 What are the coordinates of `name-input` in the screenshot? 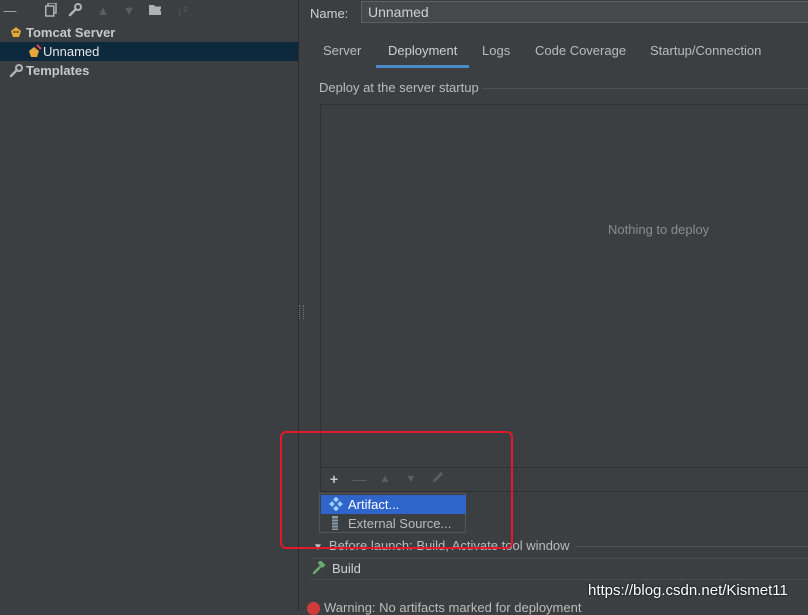 It's located at (584, 12).